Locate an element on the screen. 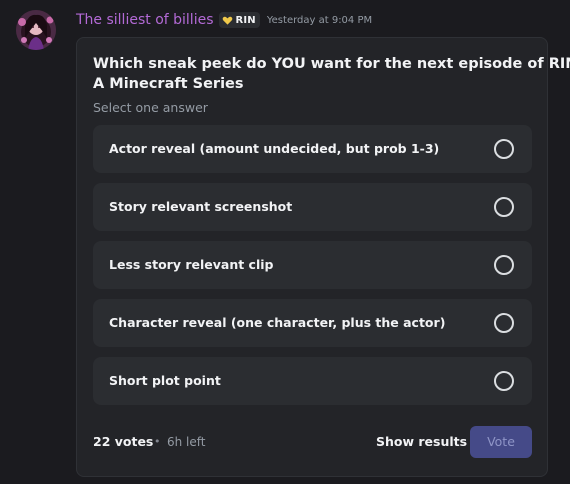 Image resolution: width=570 pixels, height=484 pixels. author-username: The silliest of billies is located at coordinates (144, 20).